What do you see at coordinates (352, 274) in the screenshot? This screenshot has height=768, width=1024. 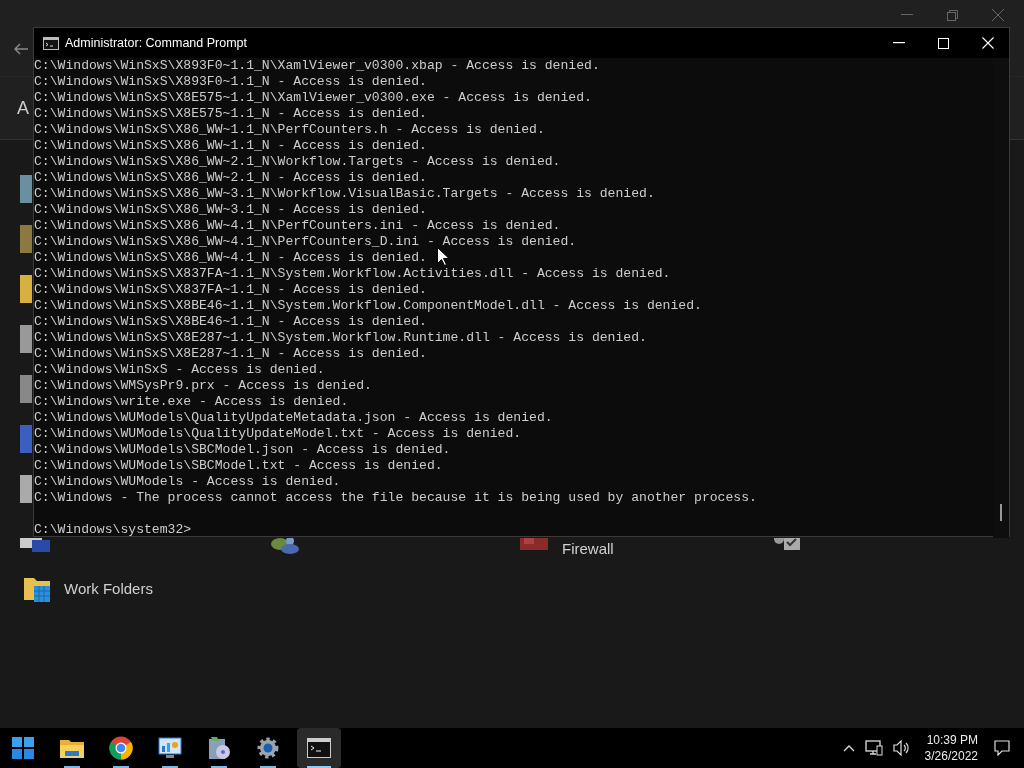 I see `console-line: C:\Windows\WinSxS\X837FA~1.1_N\System.Workflow.Activities.dll - Access is denied.` at bounding box center [352, 274].